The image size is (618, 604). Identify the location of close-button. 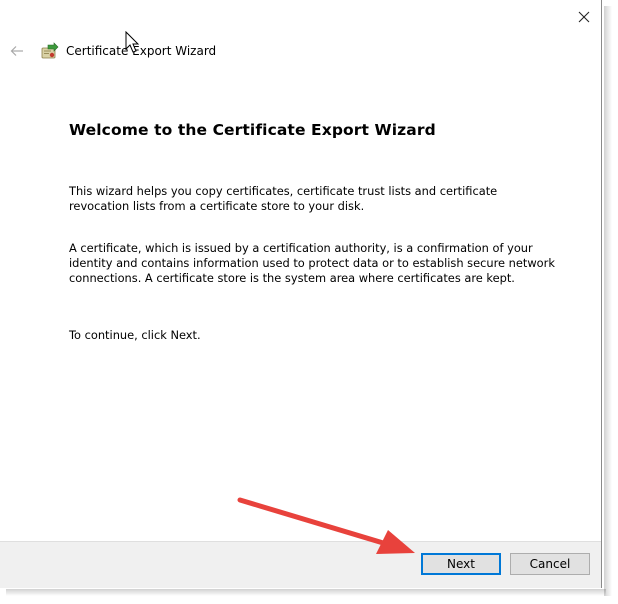
(584, 17).